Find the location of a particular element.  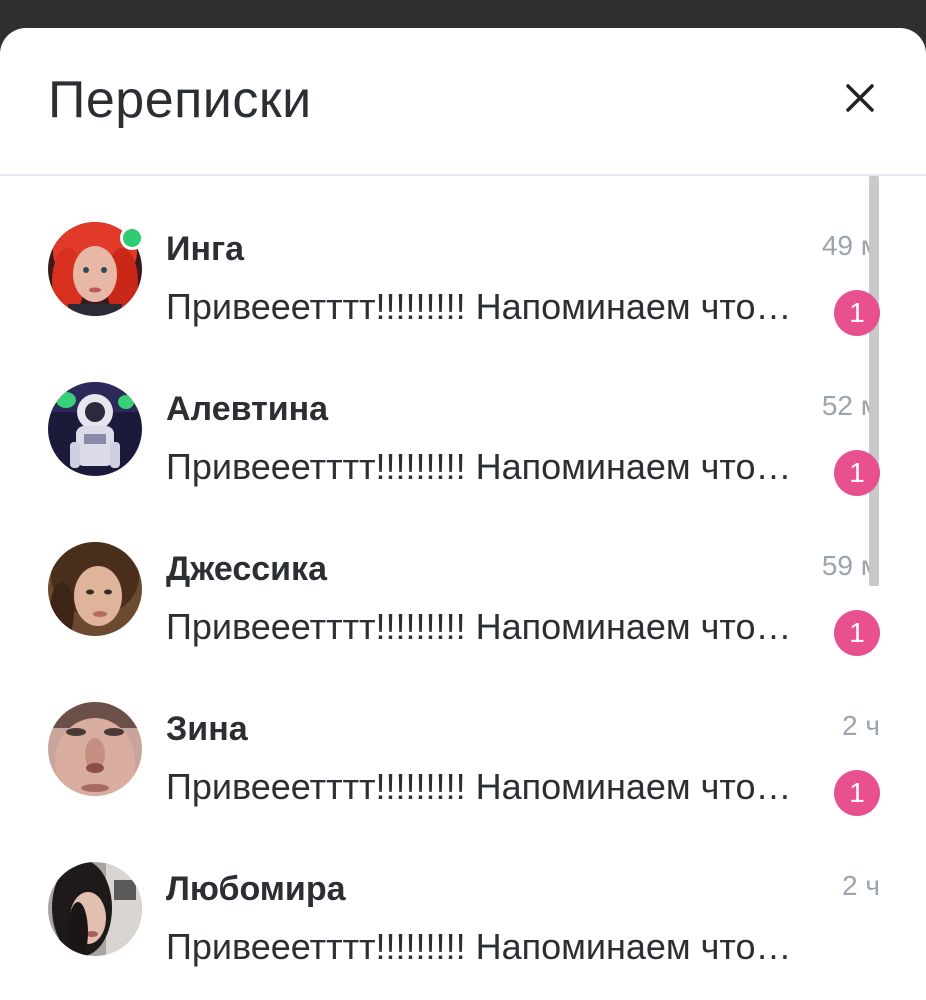

online-indicator is located at coordinates (132, 238).